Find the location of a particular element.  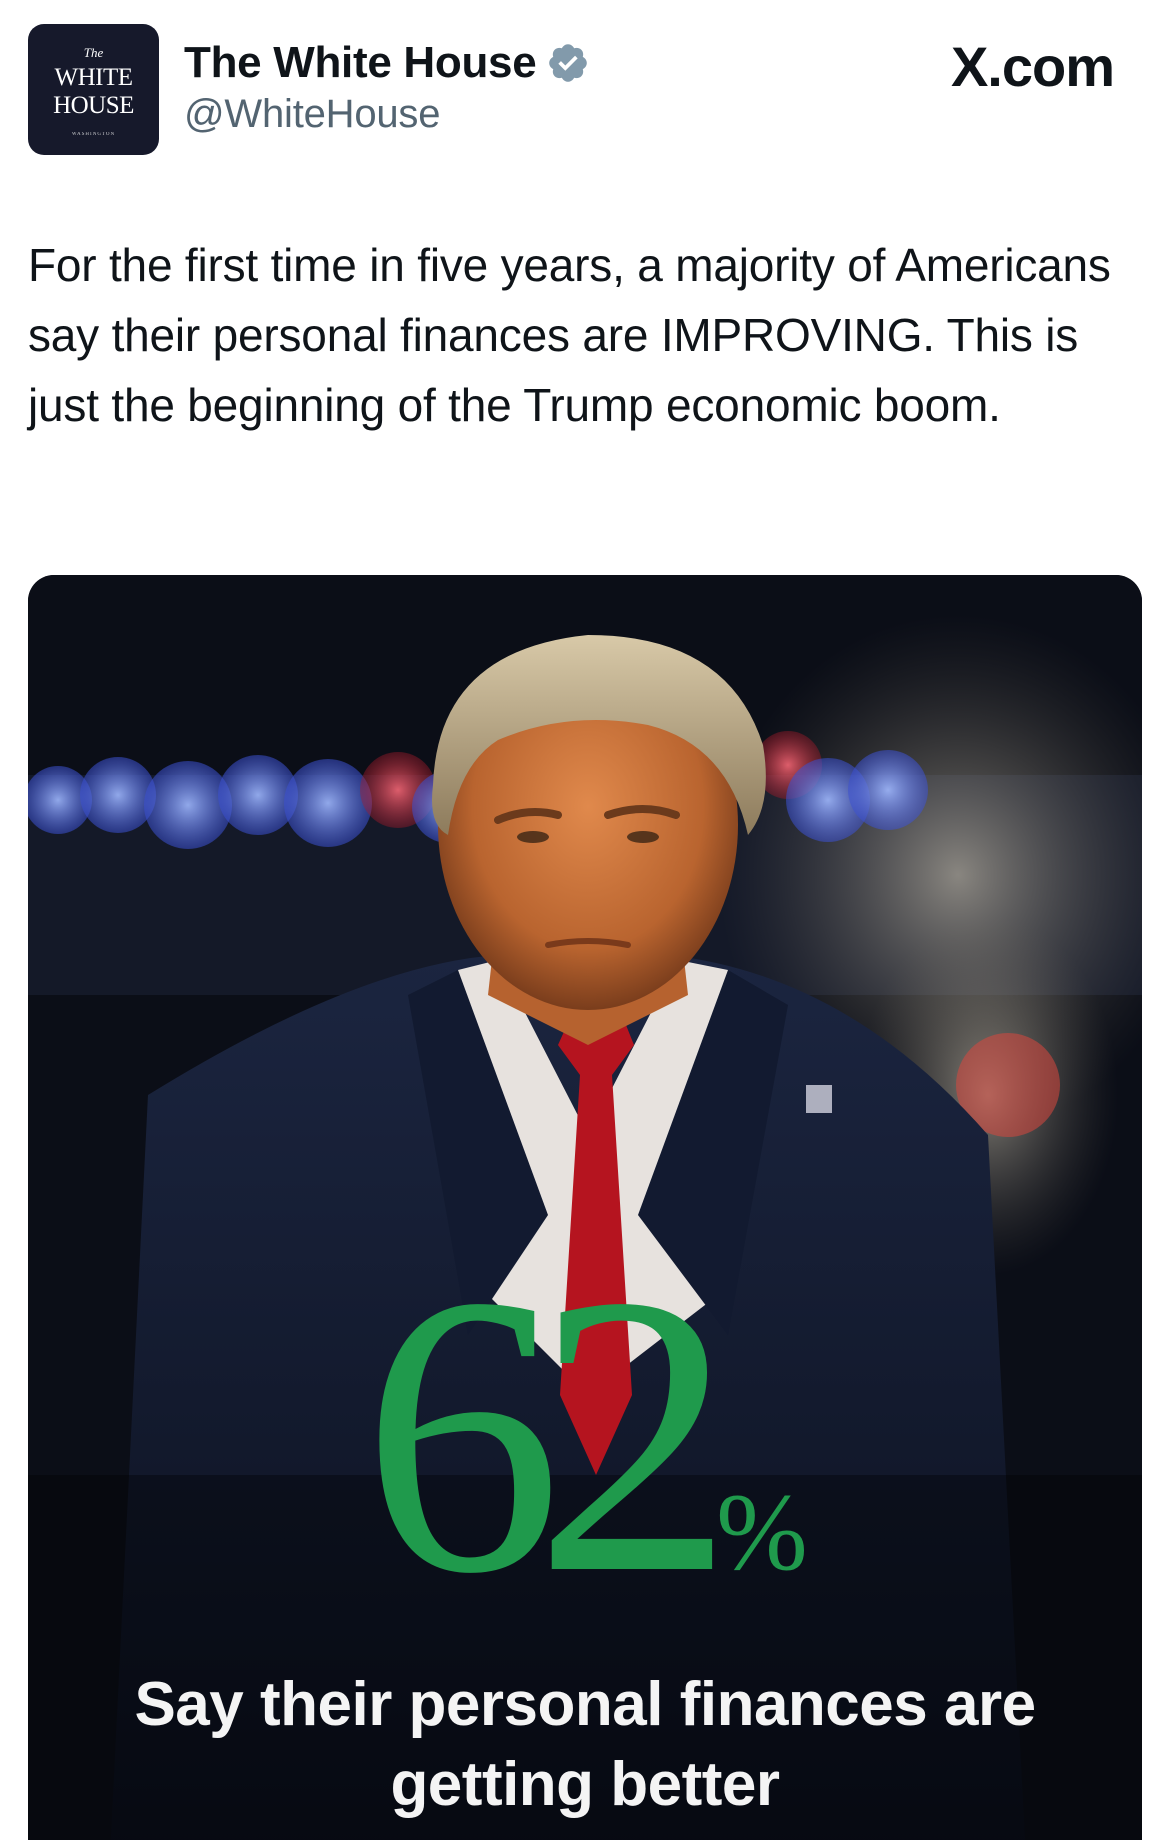

author-name-row: The White House is located at coordinates (387, 63).